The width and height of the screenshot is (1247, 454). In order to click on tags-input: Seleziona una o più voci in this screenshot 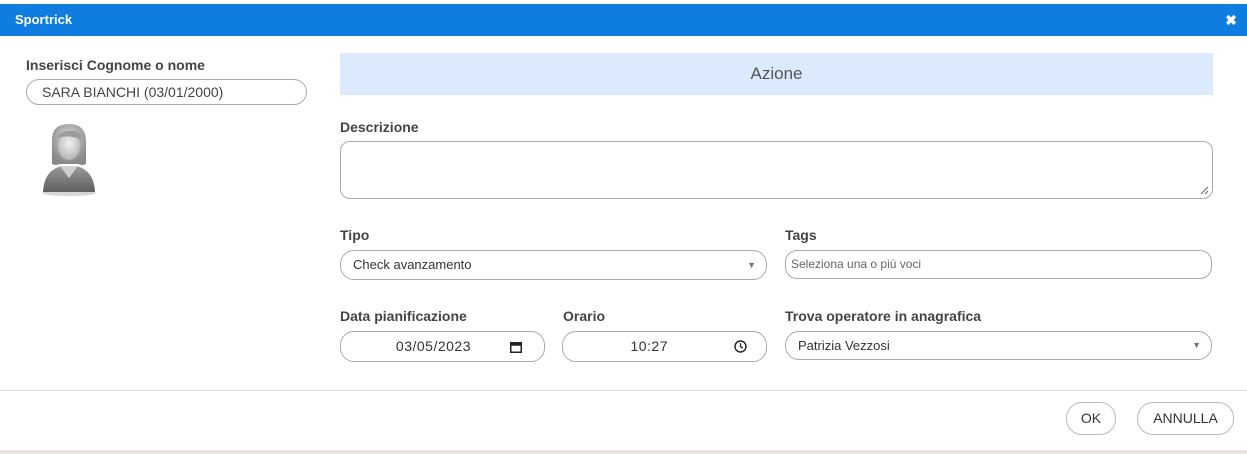, I will do `click(998, 264)`.